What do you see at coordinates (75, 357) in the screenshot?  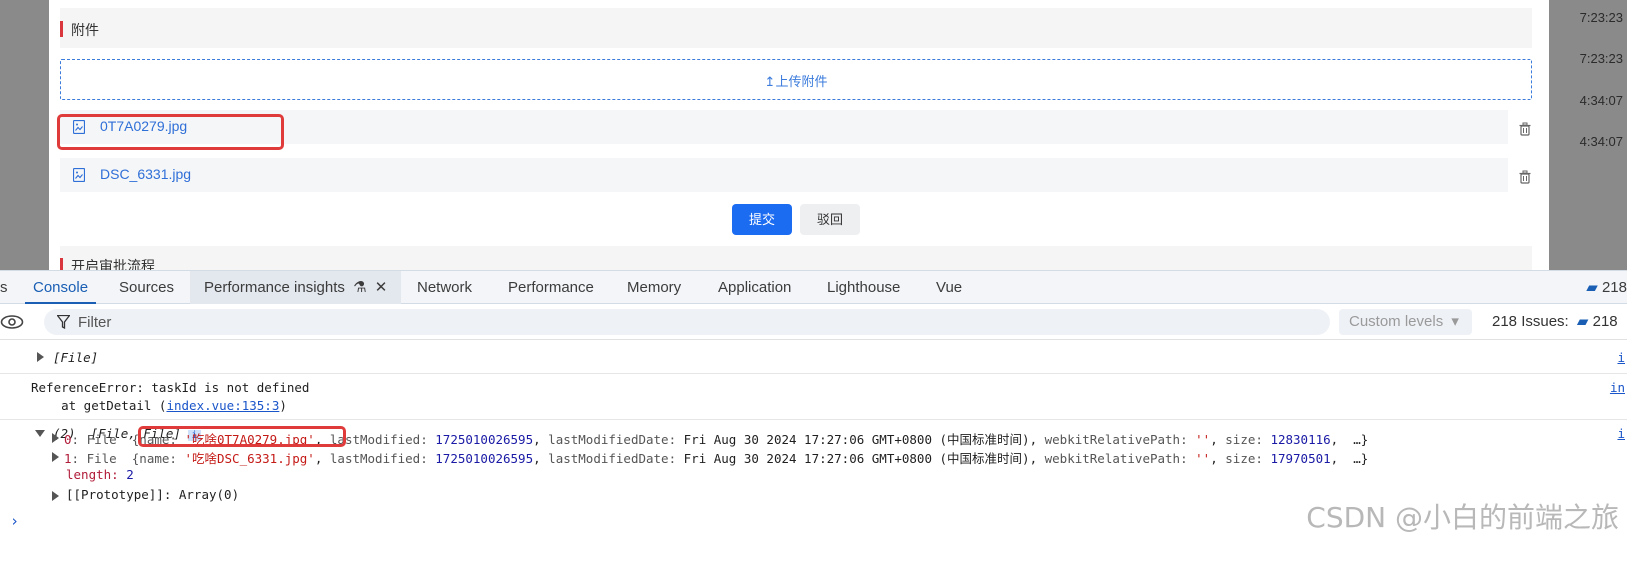 I see `console-log-file: [File]` at bounding box center [75, 357].